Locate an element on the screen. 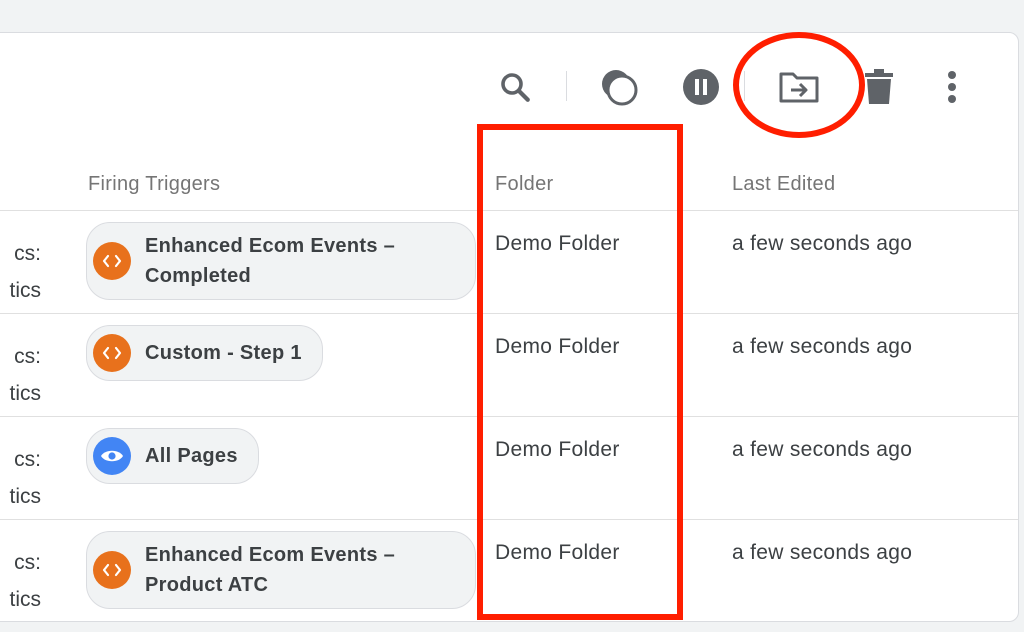 The width and height of the screenshot is (1024, 632). trigger-chip: All Pages is located at coordinates (172, 456).